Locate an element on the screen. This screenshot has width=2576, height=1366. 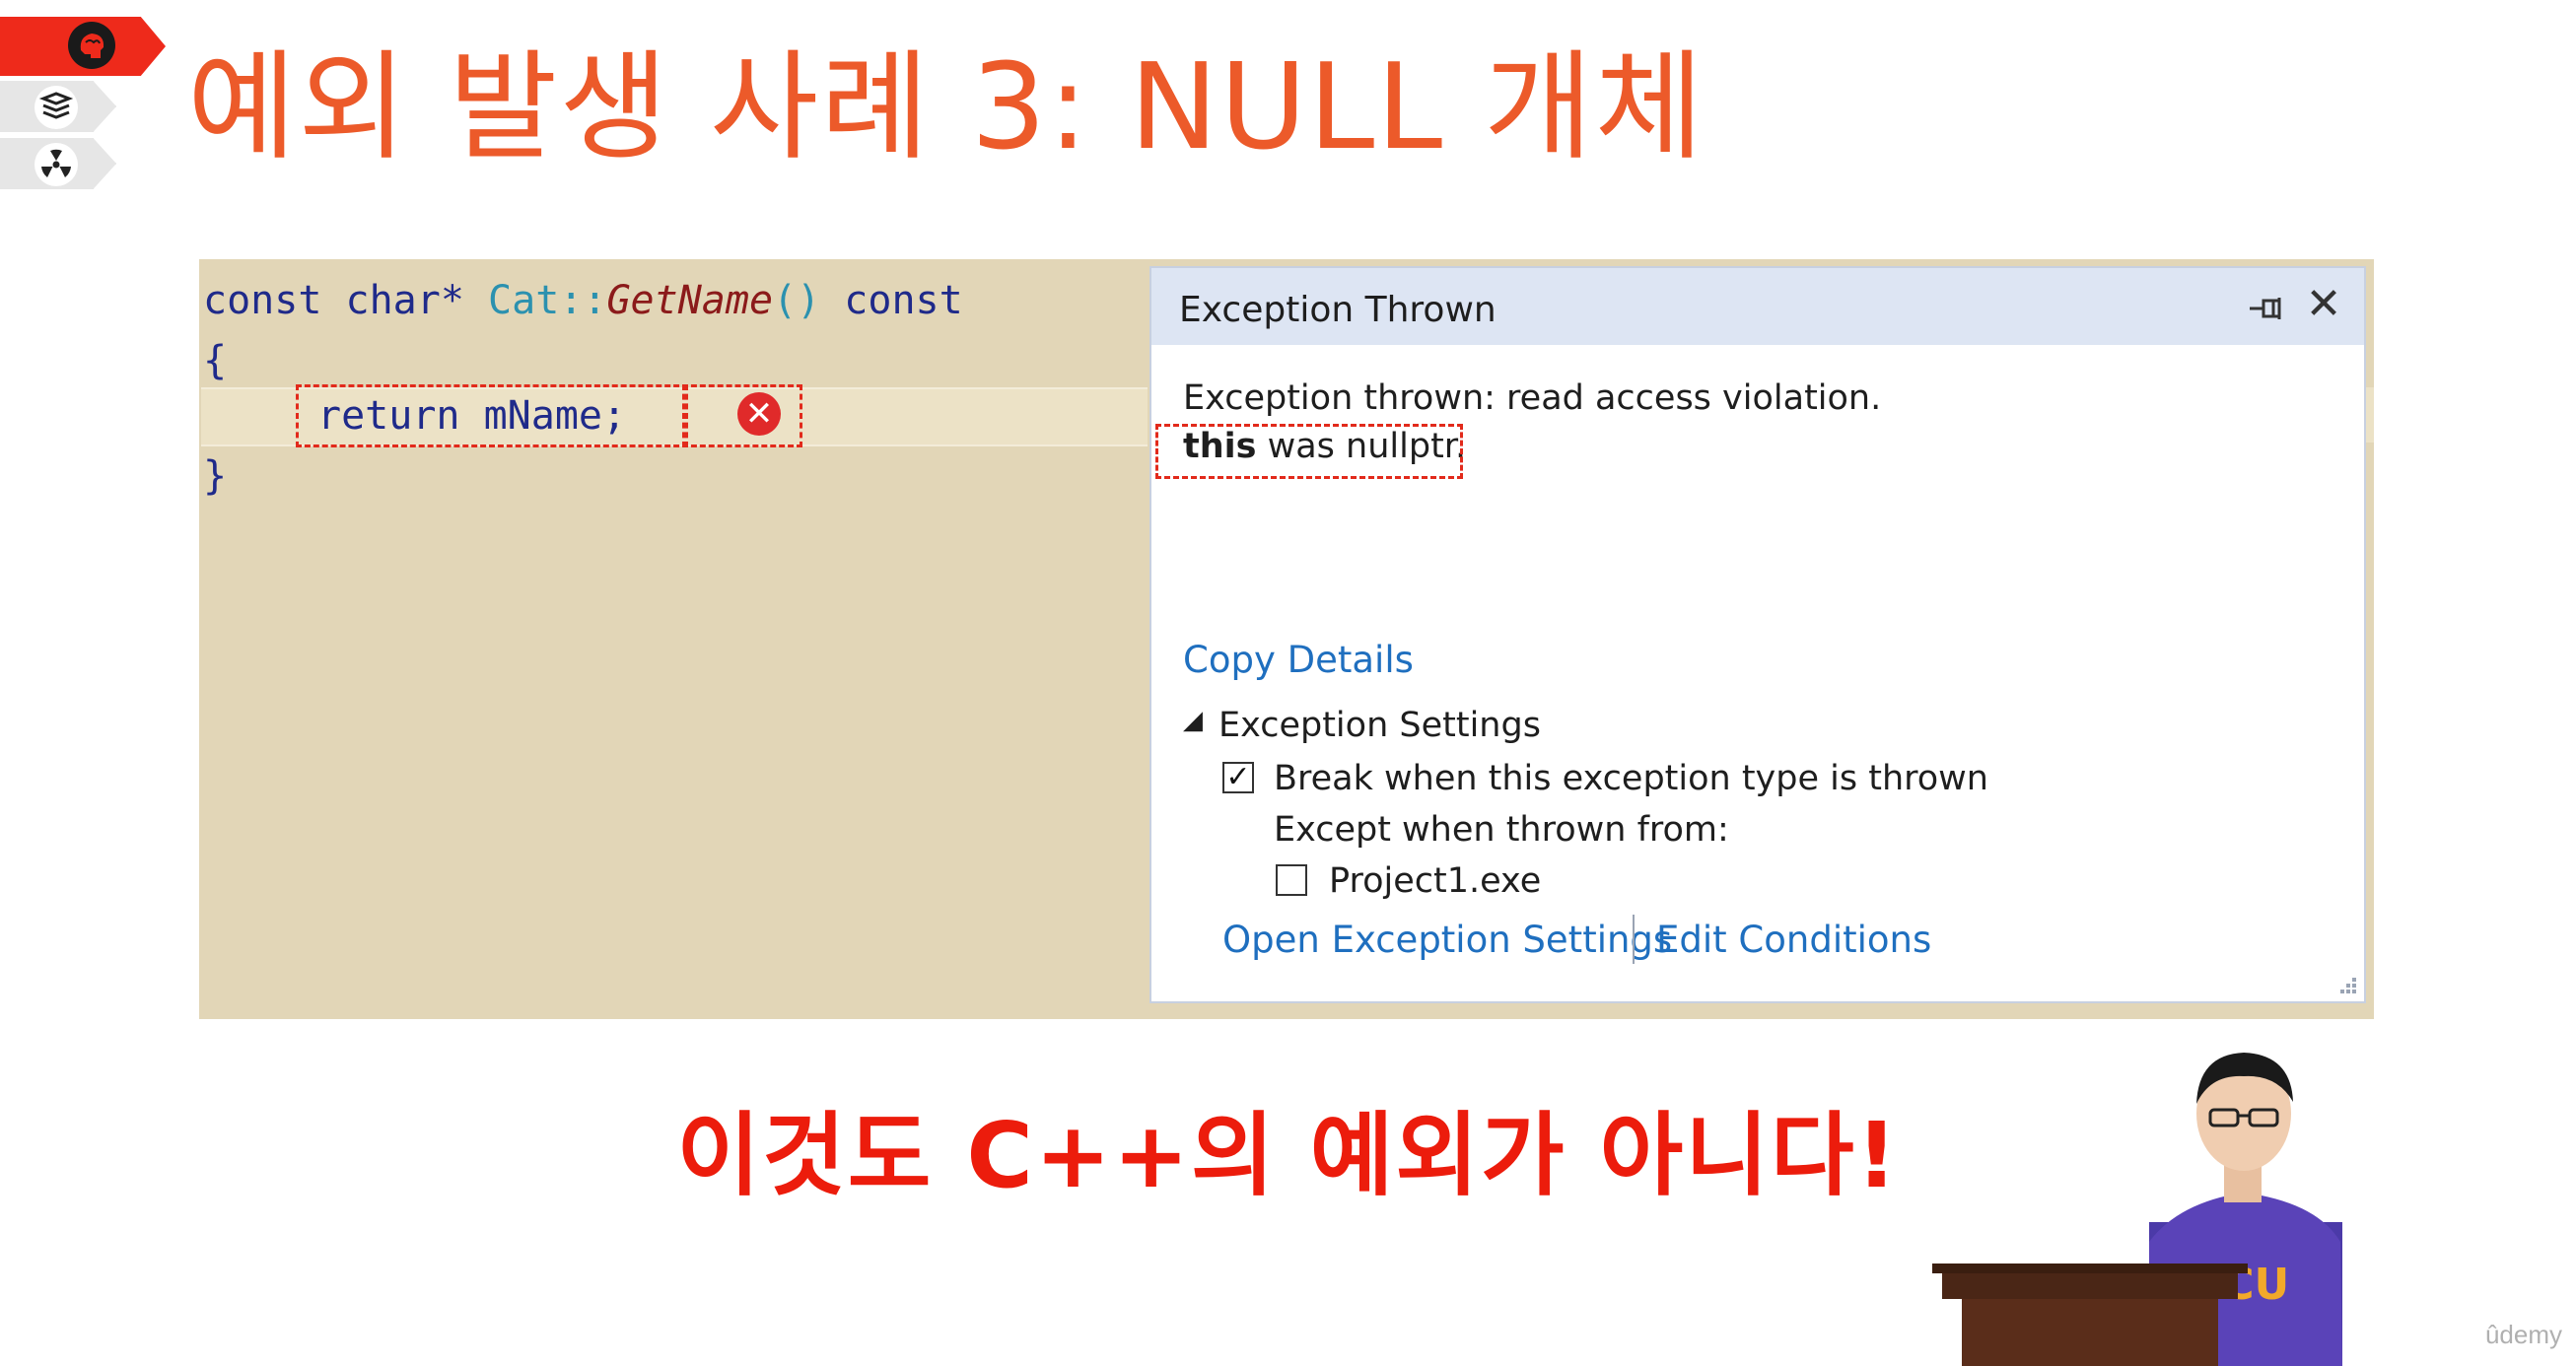
code-type-char: char* is located at coordinates (405, 300).